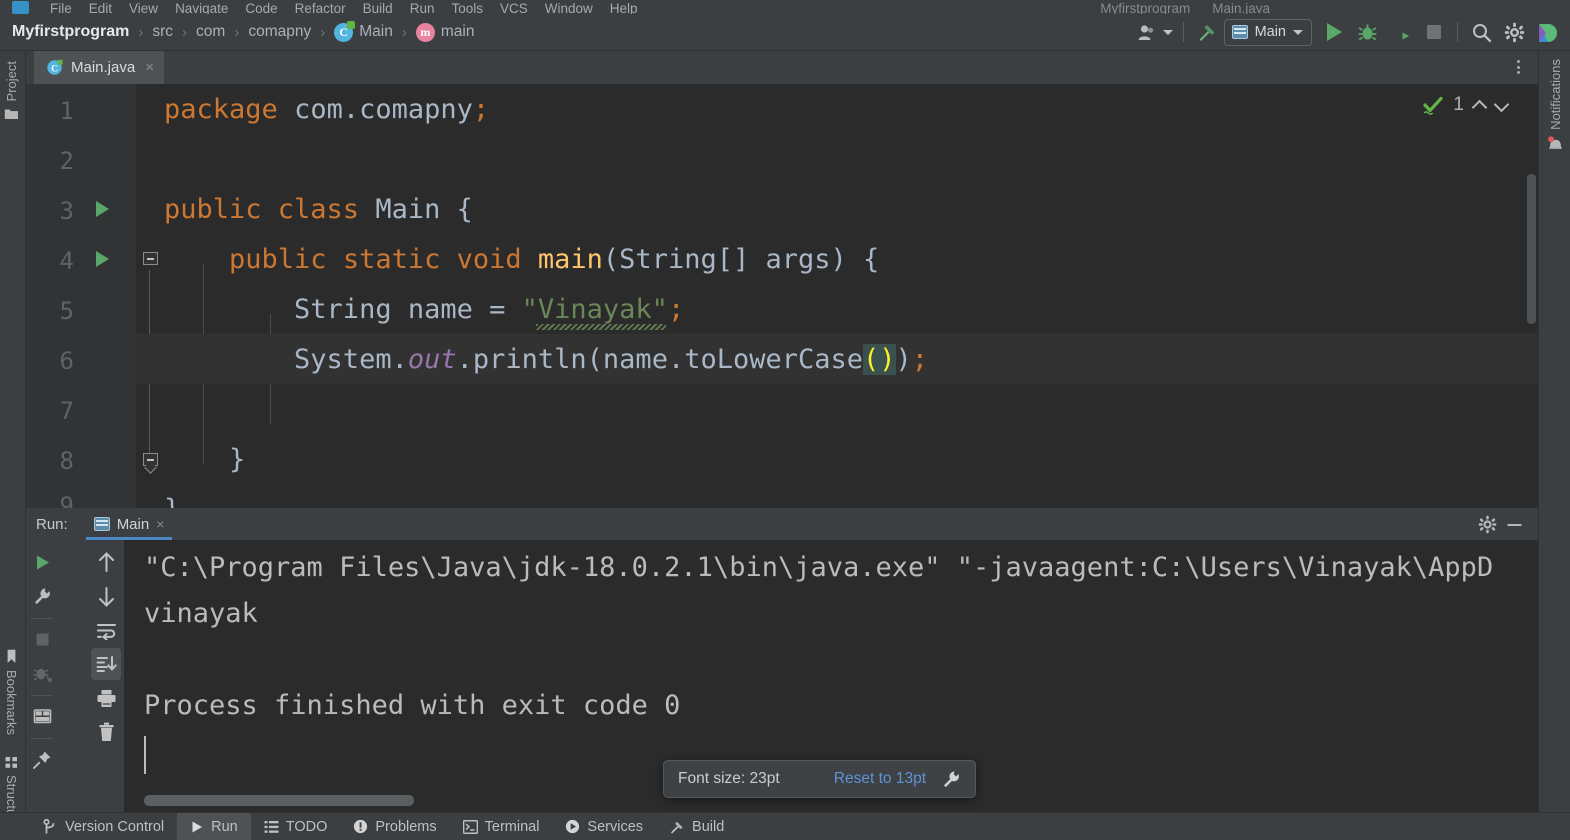  I want to click on code-line: public static void main (String[] args) {, so click(837, 259).